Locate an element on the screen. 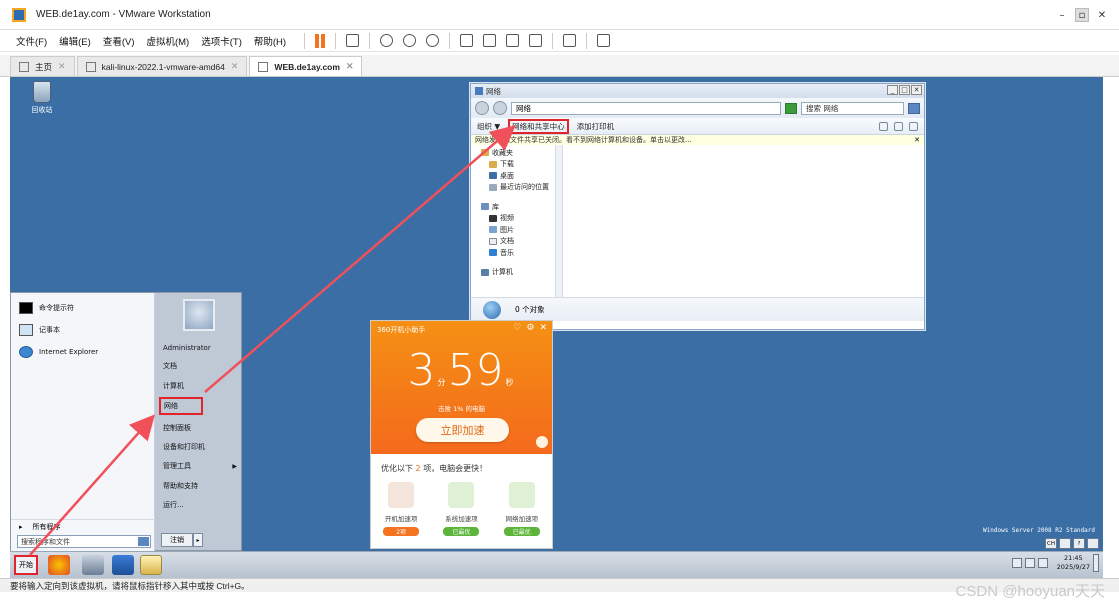 The width and height of the screenshot is (1119, 611). nav-libraries: 库 is located at coordinates (516, 207).